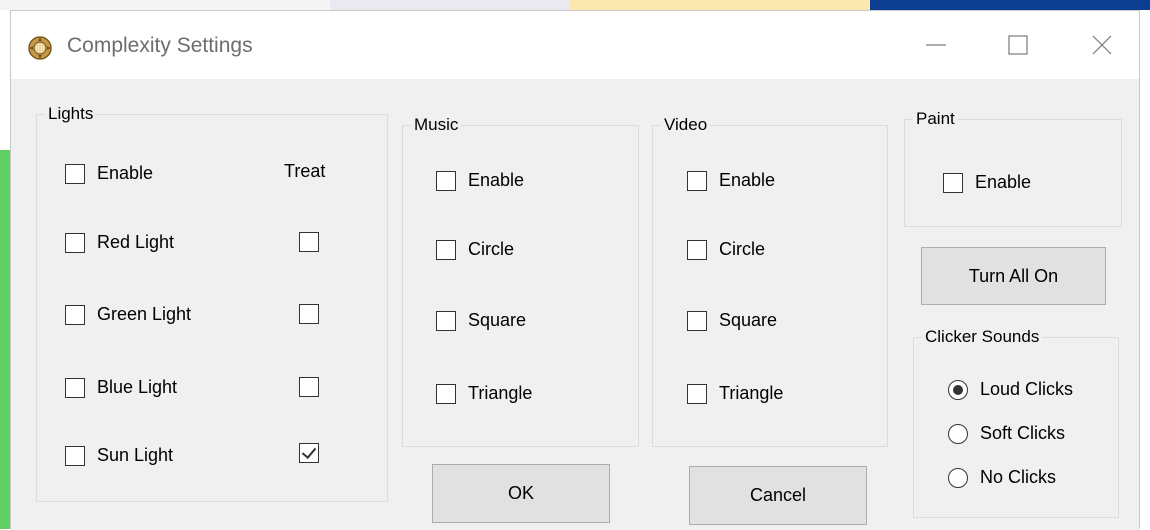  I want to click on radio-label: Loud Clicks, so click(1027, 389).